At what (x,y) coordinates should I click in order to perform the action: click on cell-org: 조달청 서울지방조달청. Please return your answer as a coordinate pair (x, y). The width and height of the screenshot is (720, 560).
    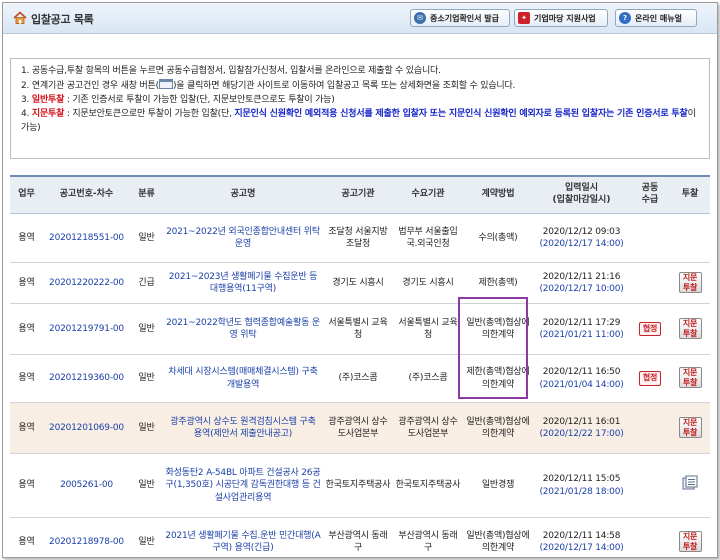
    Looking at the image, I should click on (358, 238).